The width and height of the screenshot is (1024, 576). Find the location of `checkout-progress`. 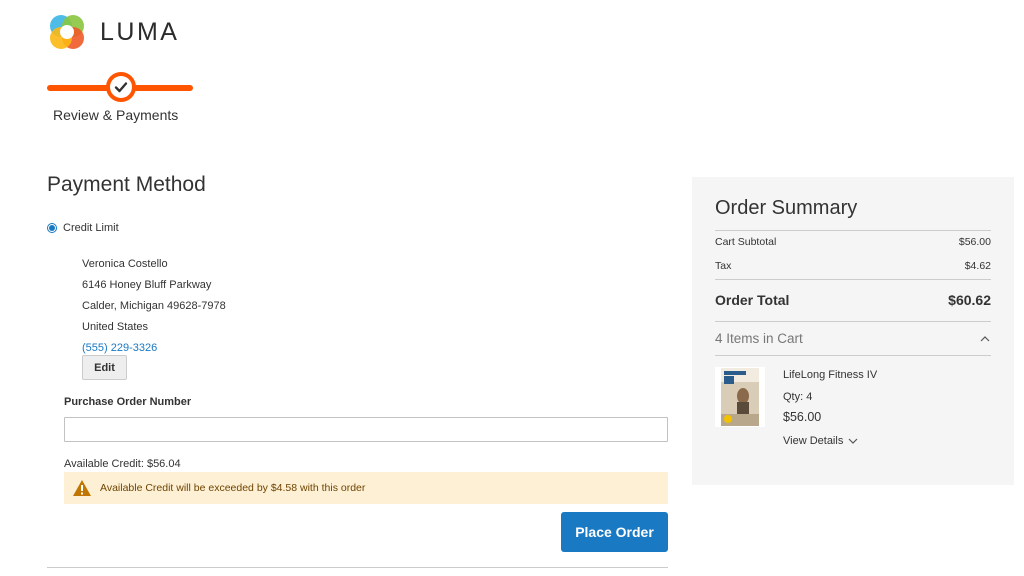

checkout-progress is located at coordinates (120, 88).